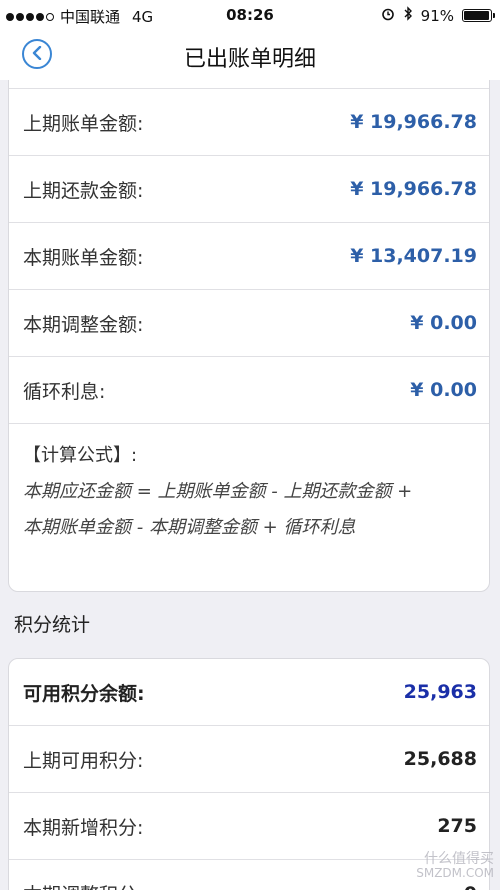 The image size is (500, 890). I want to click on points-row-label: 可用积分余额:, so click(84, 693).